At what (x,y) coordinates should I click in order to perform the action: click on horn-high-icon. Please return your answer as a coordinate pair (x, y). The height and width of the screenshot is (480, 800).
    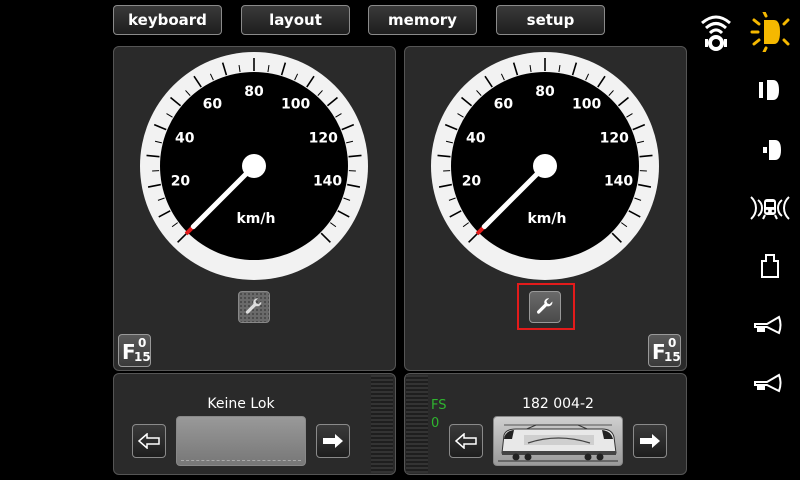
    Looking at the image, I should click on (768, 325).